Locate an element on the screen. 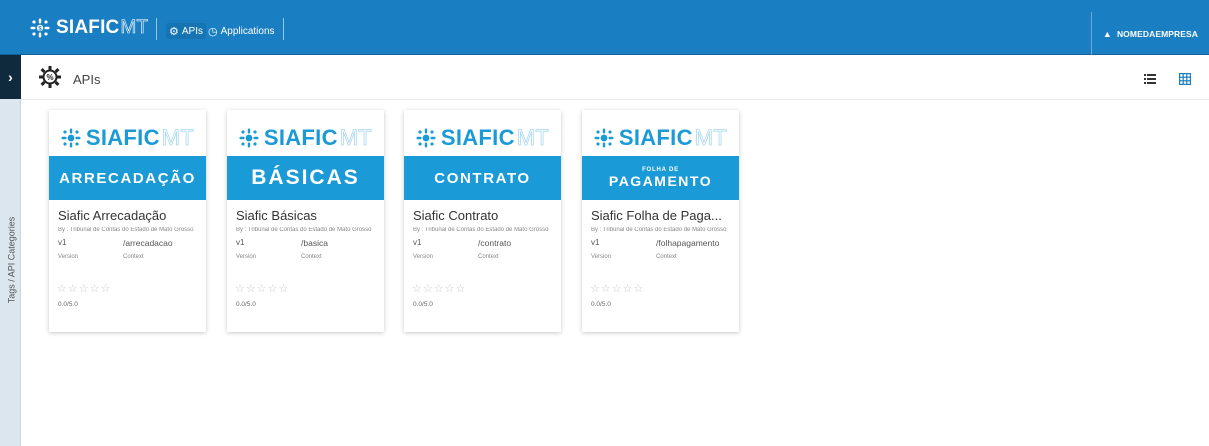  page-header: % APIs is located at coordinates (615, 77).